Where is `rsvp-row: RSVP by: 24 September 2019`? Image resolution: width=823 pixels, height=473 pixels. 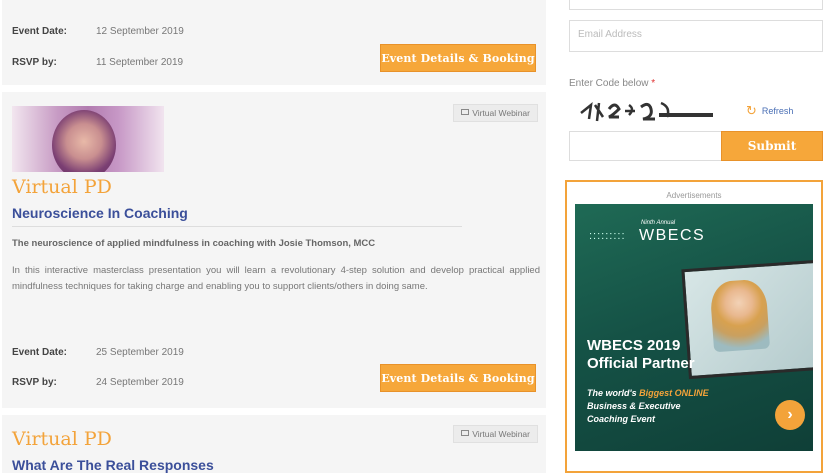
rsvp-row: RSVP by: 24 September 2019 is located at coordinates (98, 382).